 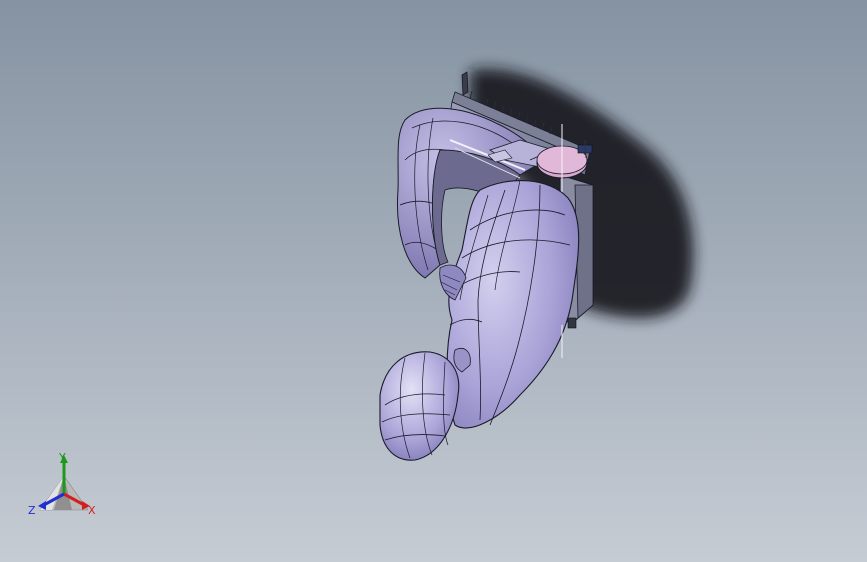 What do you see at coordinates (92, 510) in the screenshot?
I see `x-axis-label: X` at bounding box center [92, 510].